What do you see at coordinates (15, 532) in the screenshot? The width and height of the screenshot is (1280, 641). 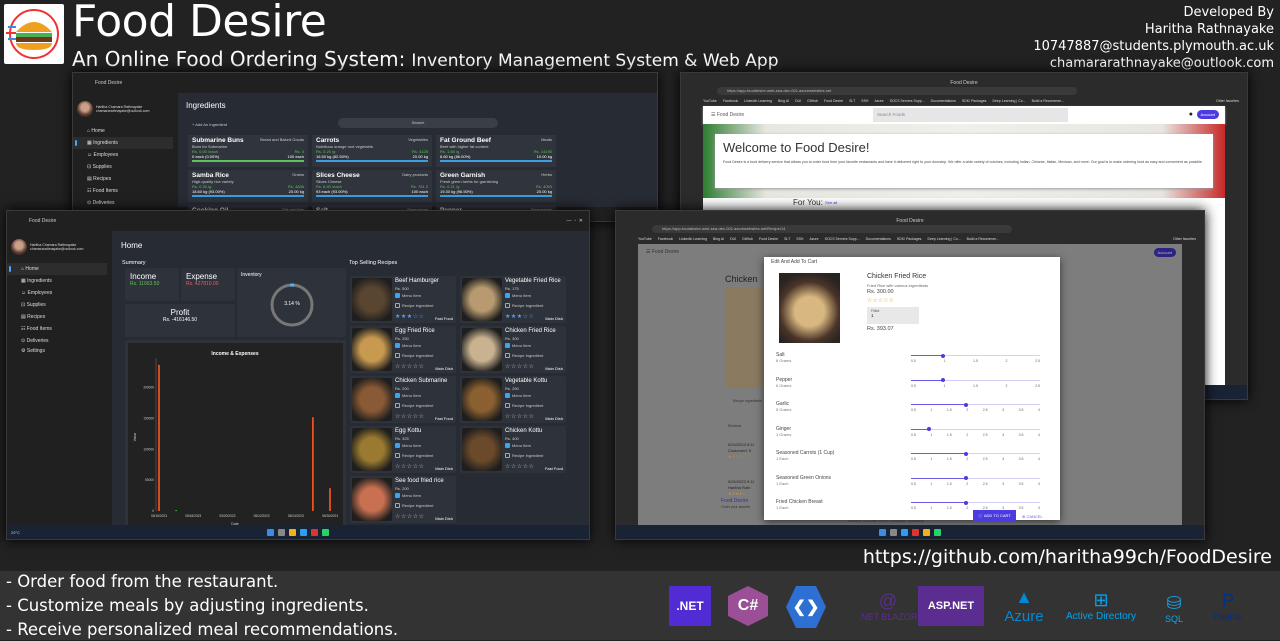 I see `weather-widget: 29°C` at bounding box center [15, 532].